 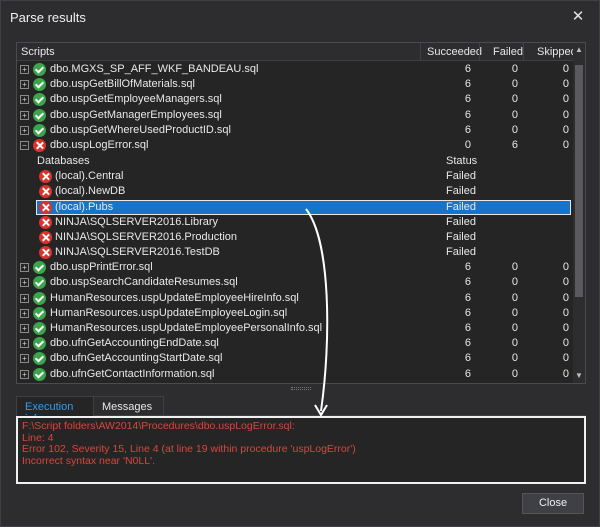 I want to click on script-row: + dbo.uspGetWhereUsedProductID.sql 6 0 0, so click(x=295, y=130).